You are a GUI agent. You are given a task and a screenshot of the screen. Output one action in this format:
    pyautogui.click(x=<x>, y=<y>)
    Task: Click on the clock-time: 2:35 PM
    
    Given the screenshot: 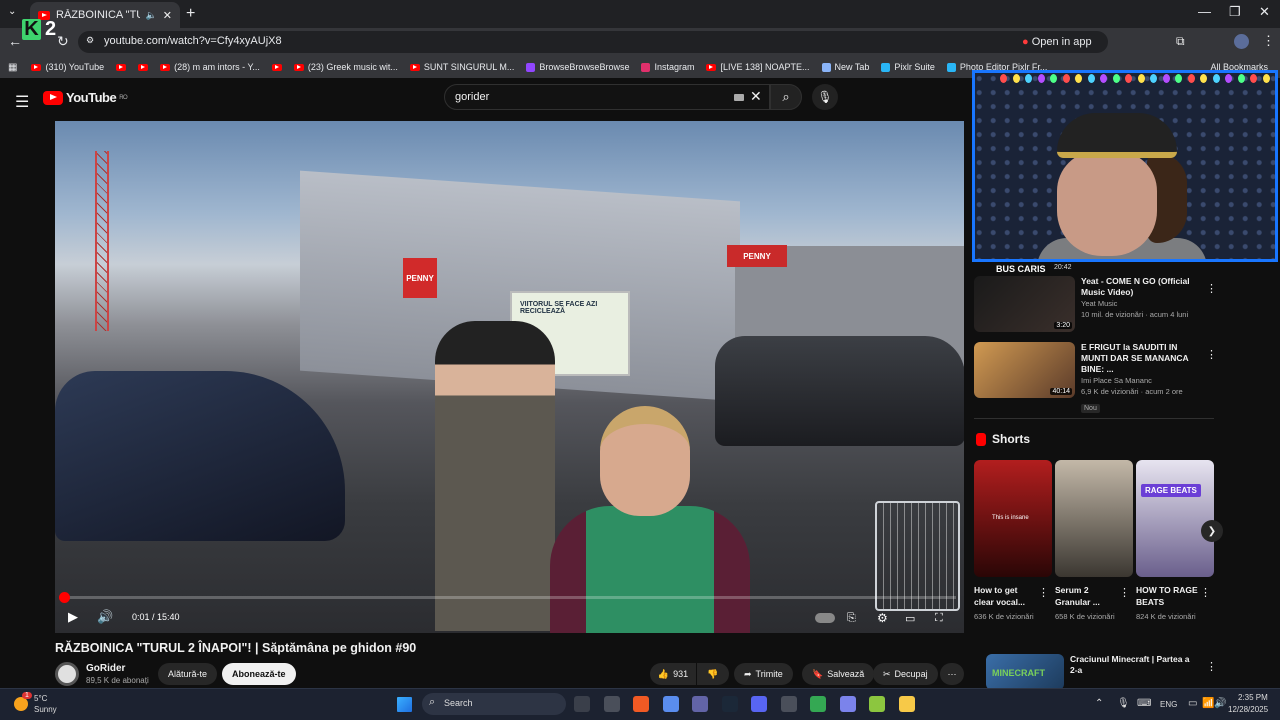 What is the action you would take?
    pyautogui.click(x=1253, y=697)
    